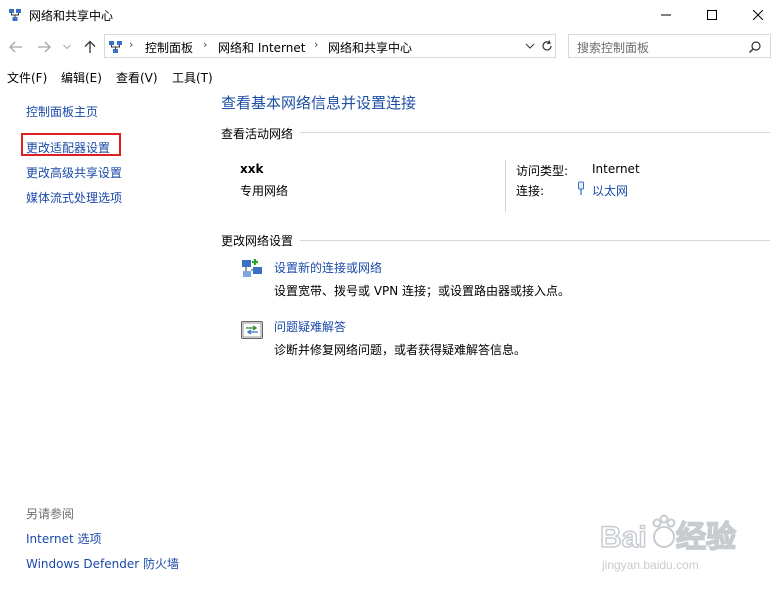 Image resolution: width=781 pixels, height=591 pixels. What do you see at coordinates (422, 291) in the screenshot?
I see `setup-new-connection-description: 设置宽带、拨号或 VPN 连接；或设置路由器或接入点。` at bounding box center [422, 291].